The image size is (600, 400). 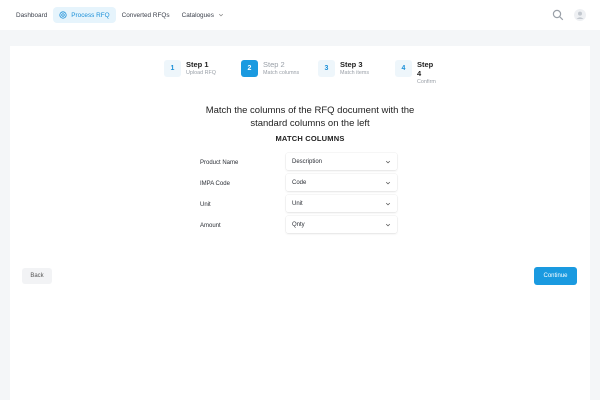 I want to click on step-title: Step 4, so click(x=425, y=69).